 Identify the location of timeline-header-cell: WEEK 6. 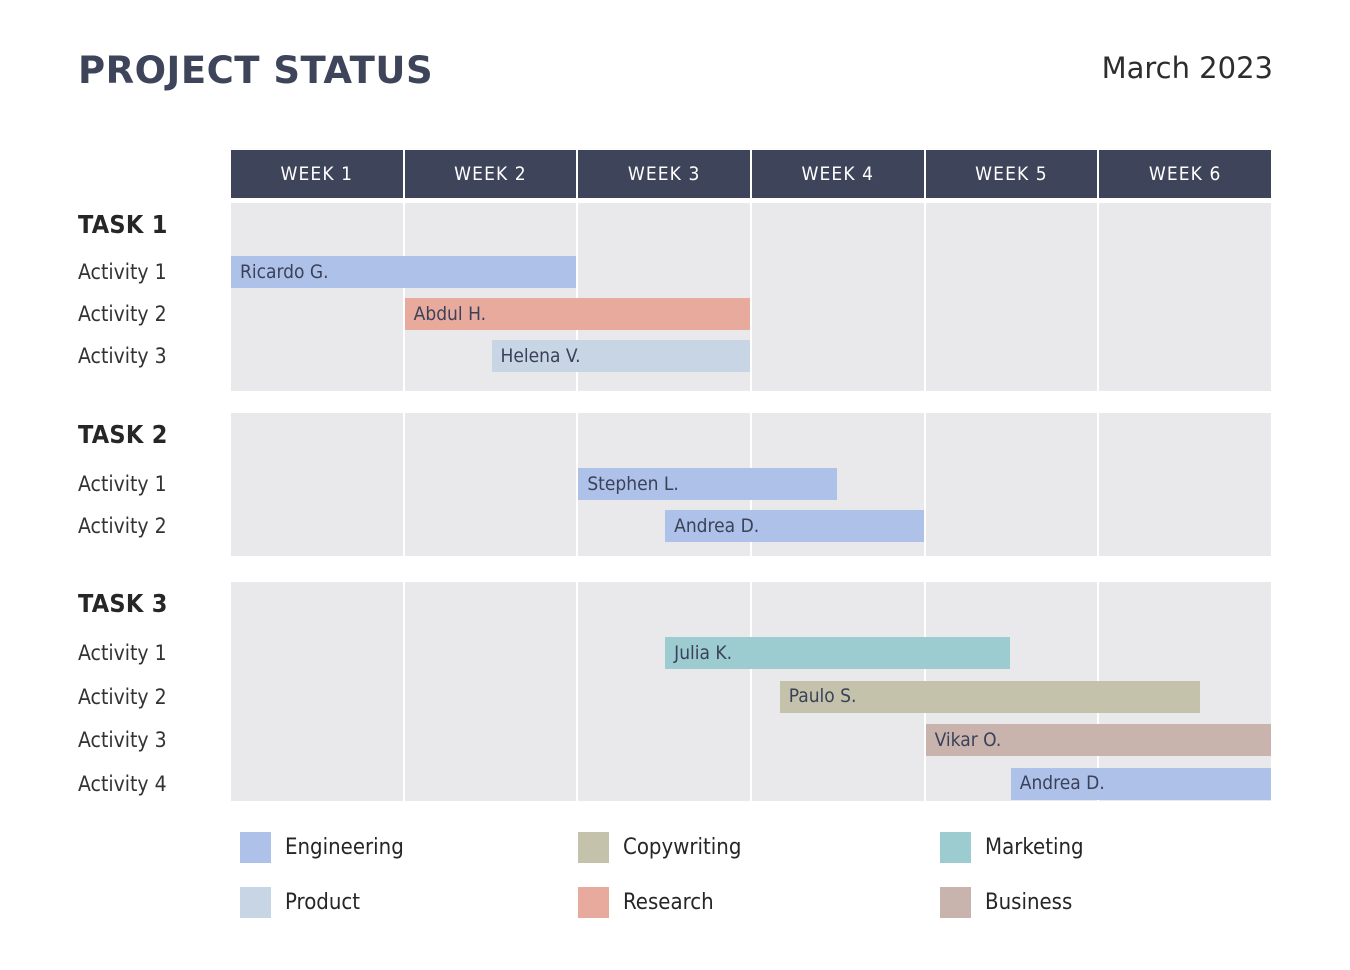
(1185, 174).